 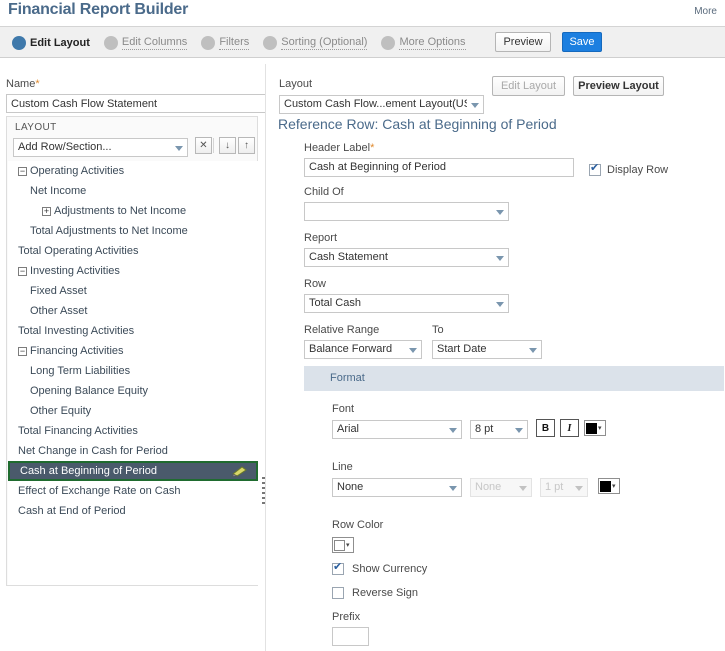 I want to click on step-label: Filters, so click(x=234, y=43).